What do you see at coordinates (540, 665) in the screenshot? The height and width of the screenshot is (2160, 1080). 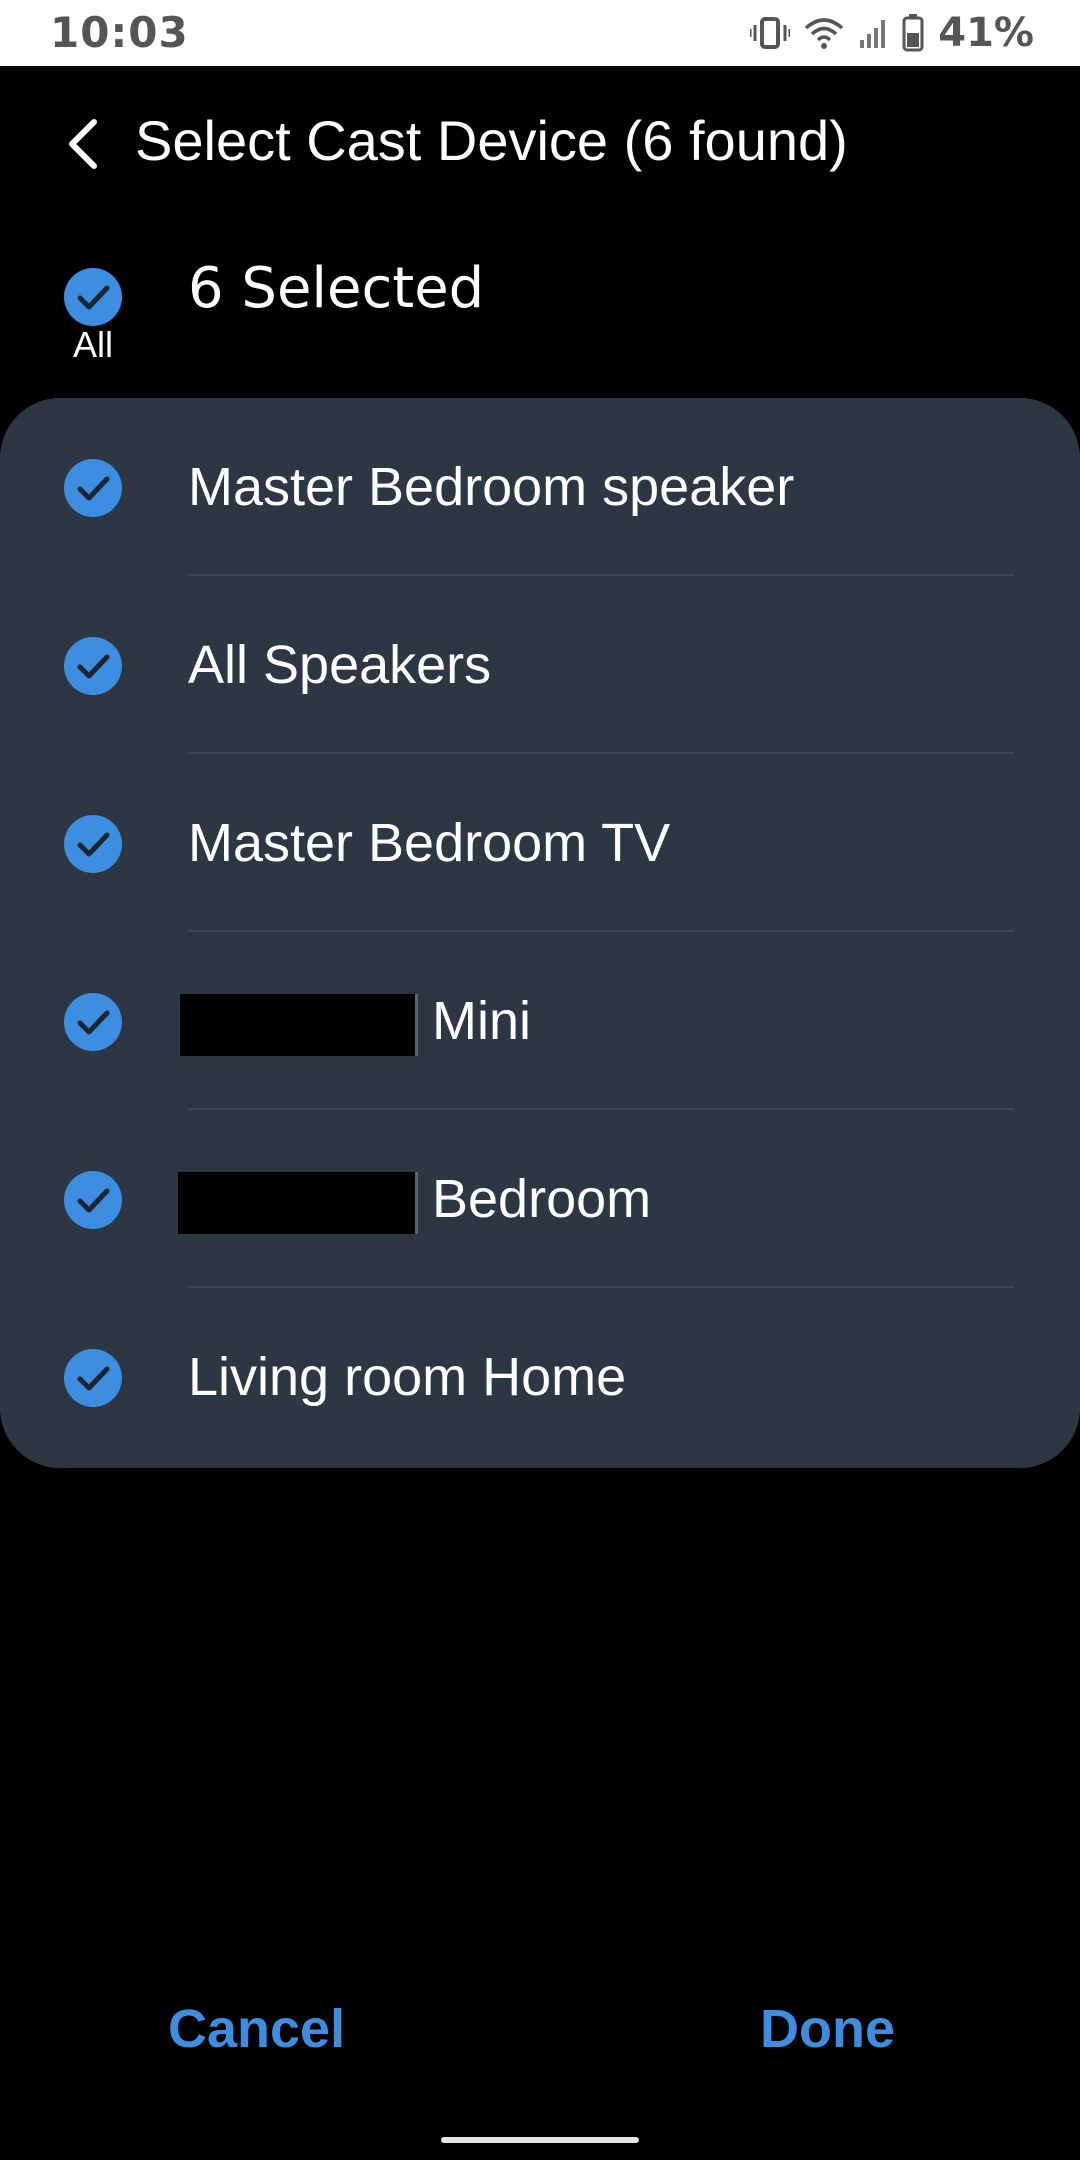 I see `device-item: All Speakers` at bounding box center [540, 665].